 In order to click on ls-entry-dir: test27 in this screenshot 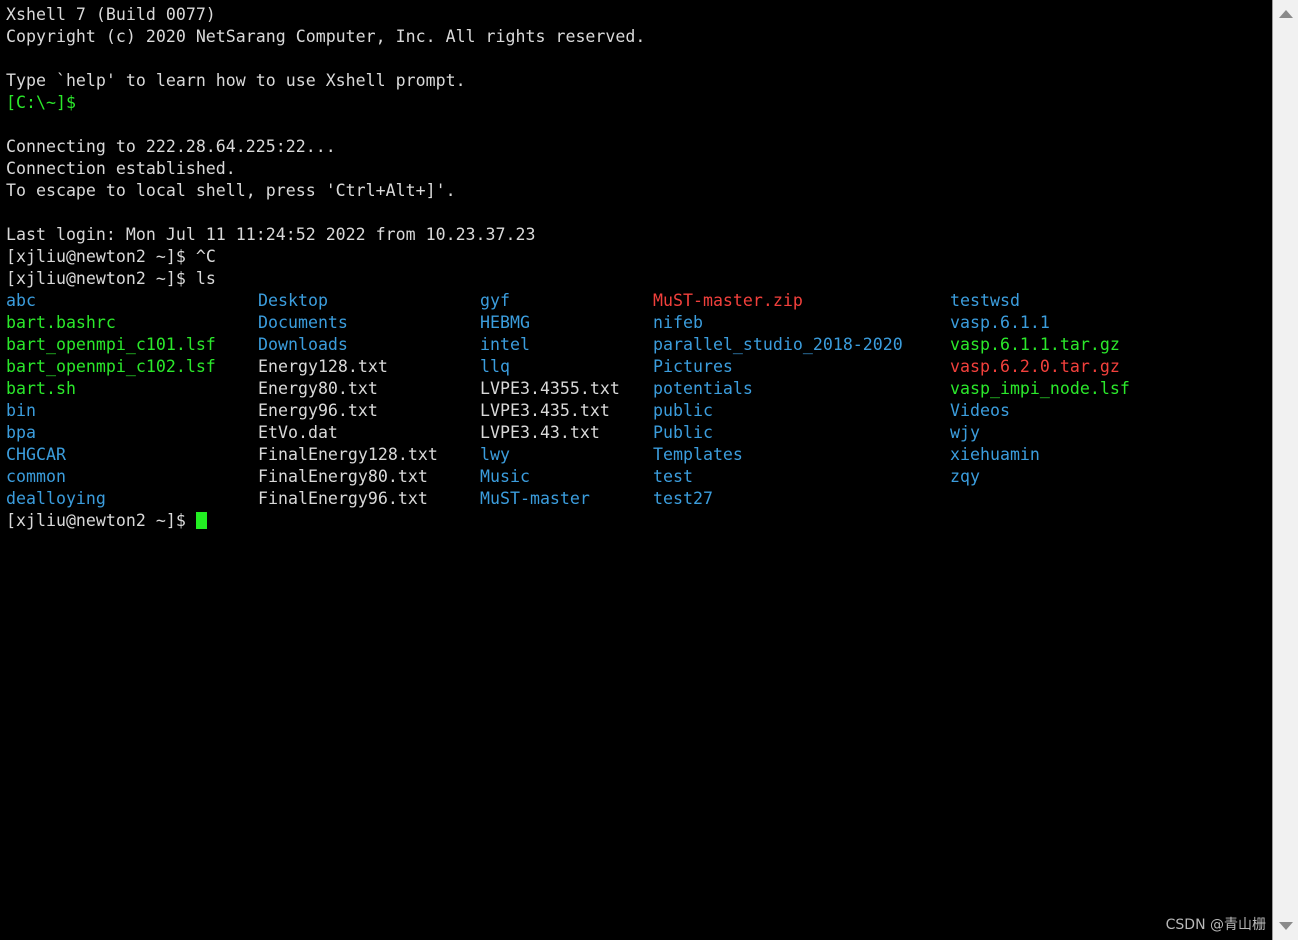, I will do `click(683, 498)`.